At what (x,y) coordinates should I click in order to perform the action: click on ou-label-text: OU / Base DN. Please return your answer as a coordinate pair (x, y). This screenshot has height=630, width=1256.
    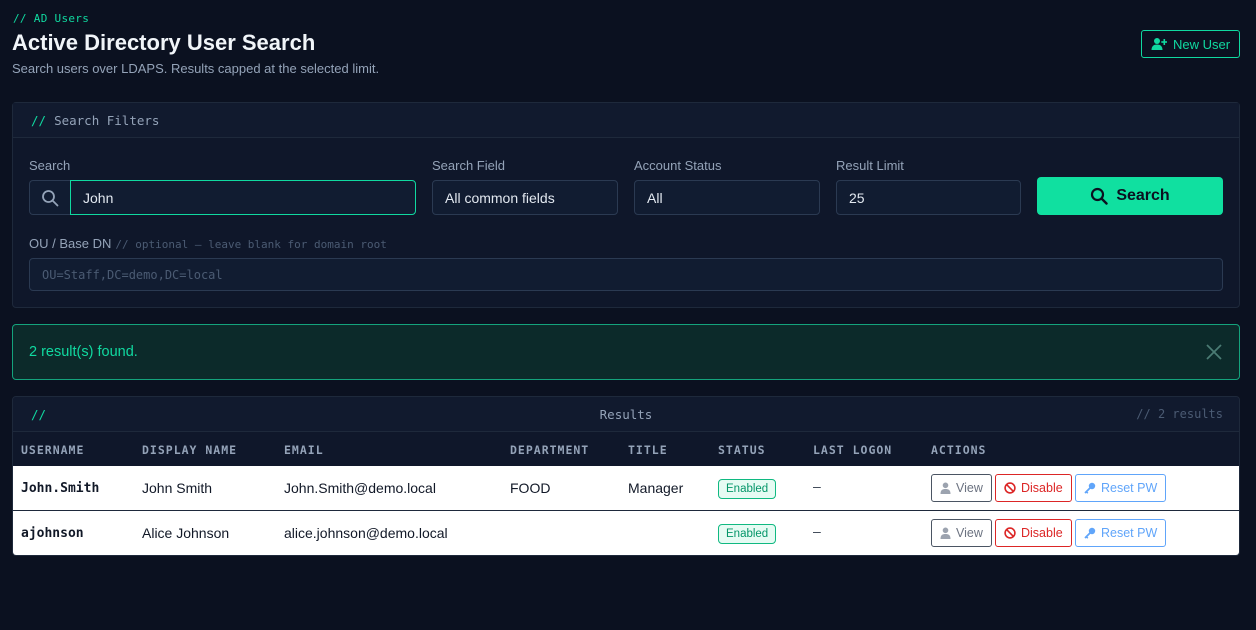
    Looking at the image, I should click on (70, 243).